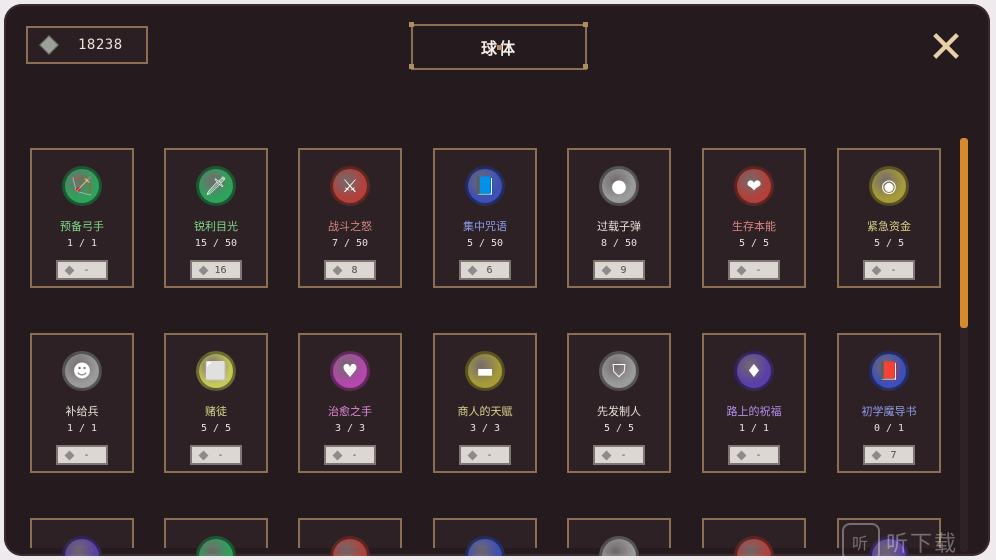 The width and height of the screenshot is (996, 560). What do you see at coordinates (82, 371) in the screenshot?
I see `soldier-icon: ☻` at bounding box center [82, 371].